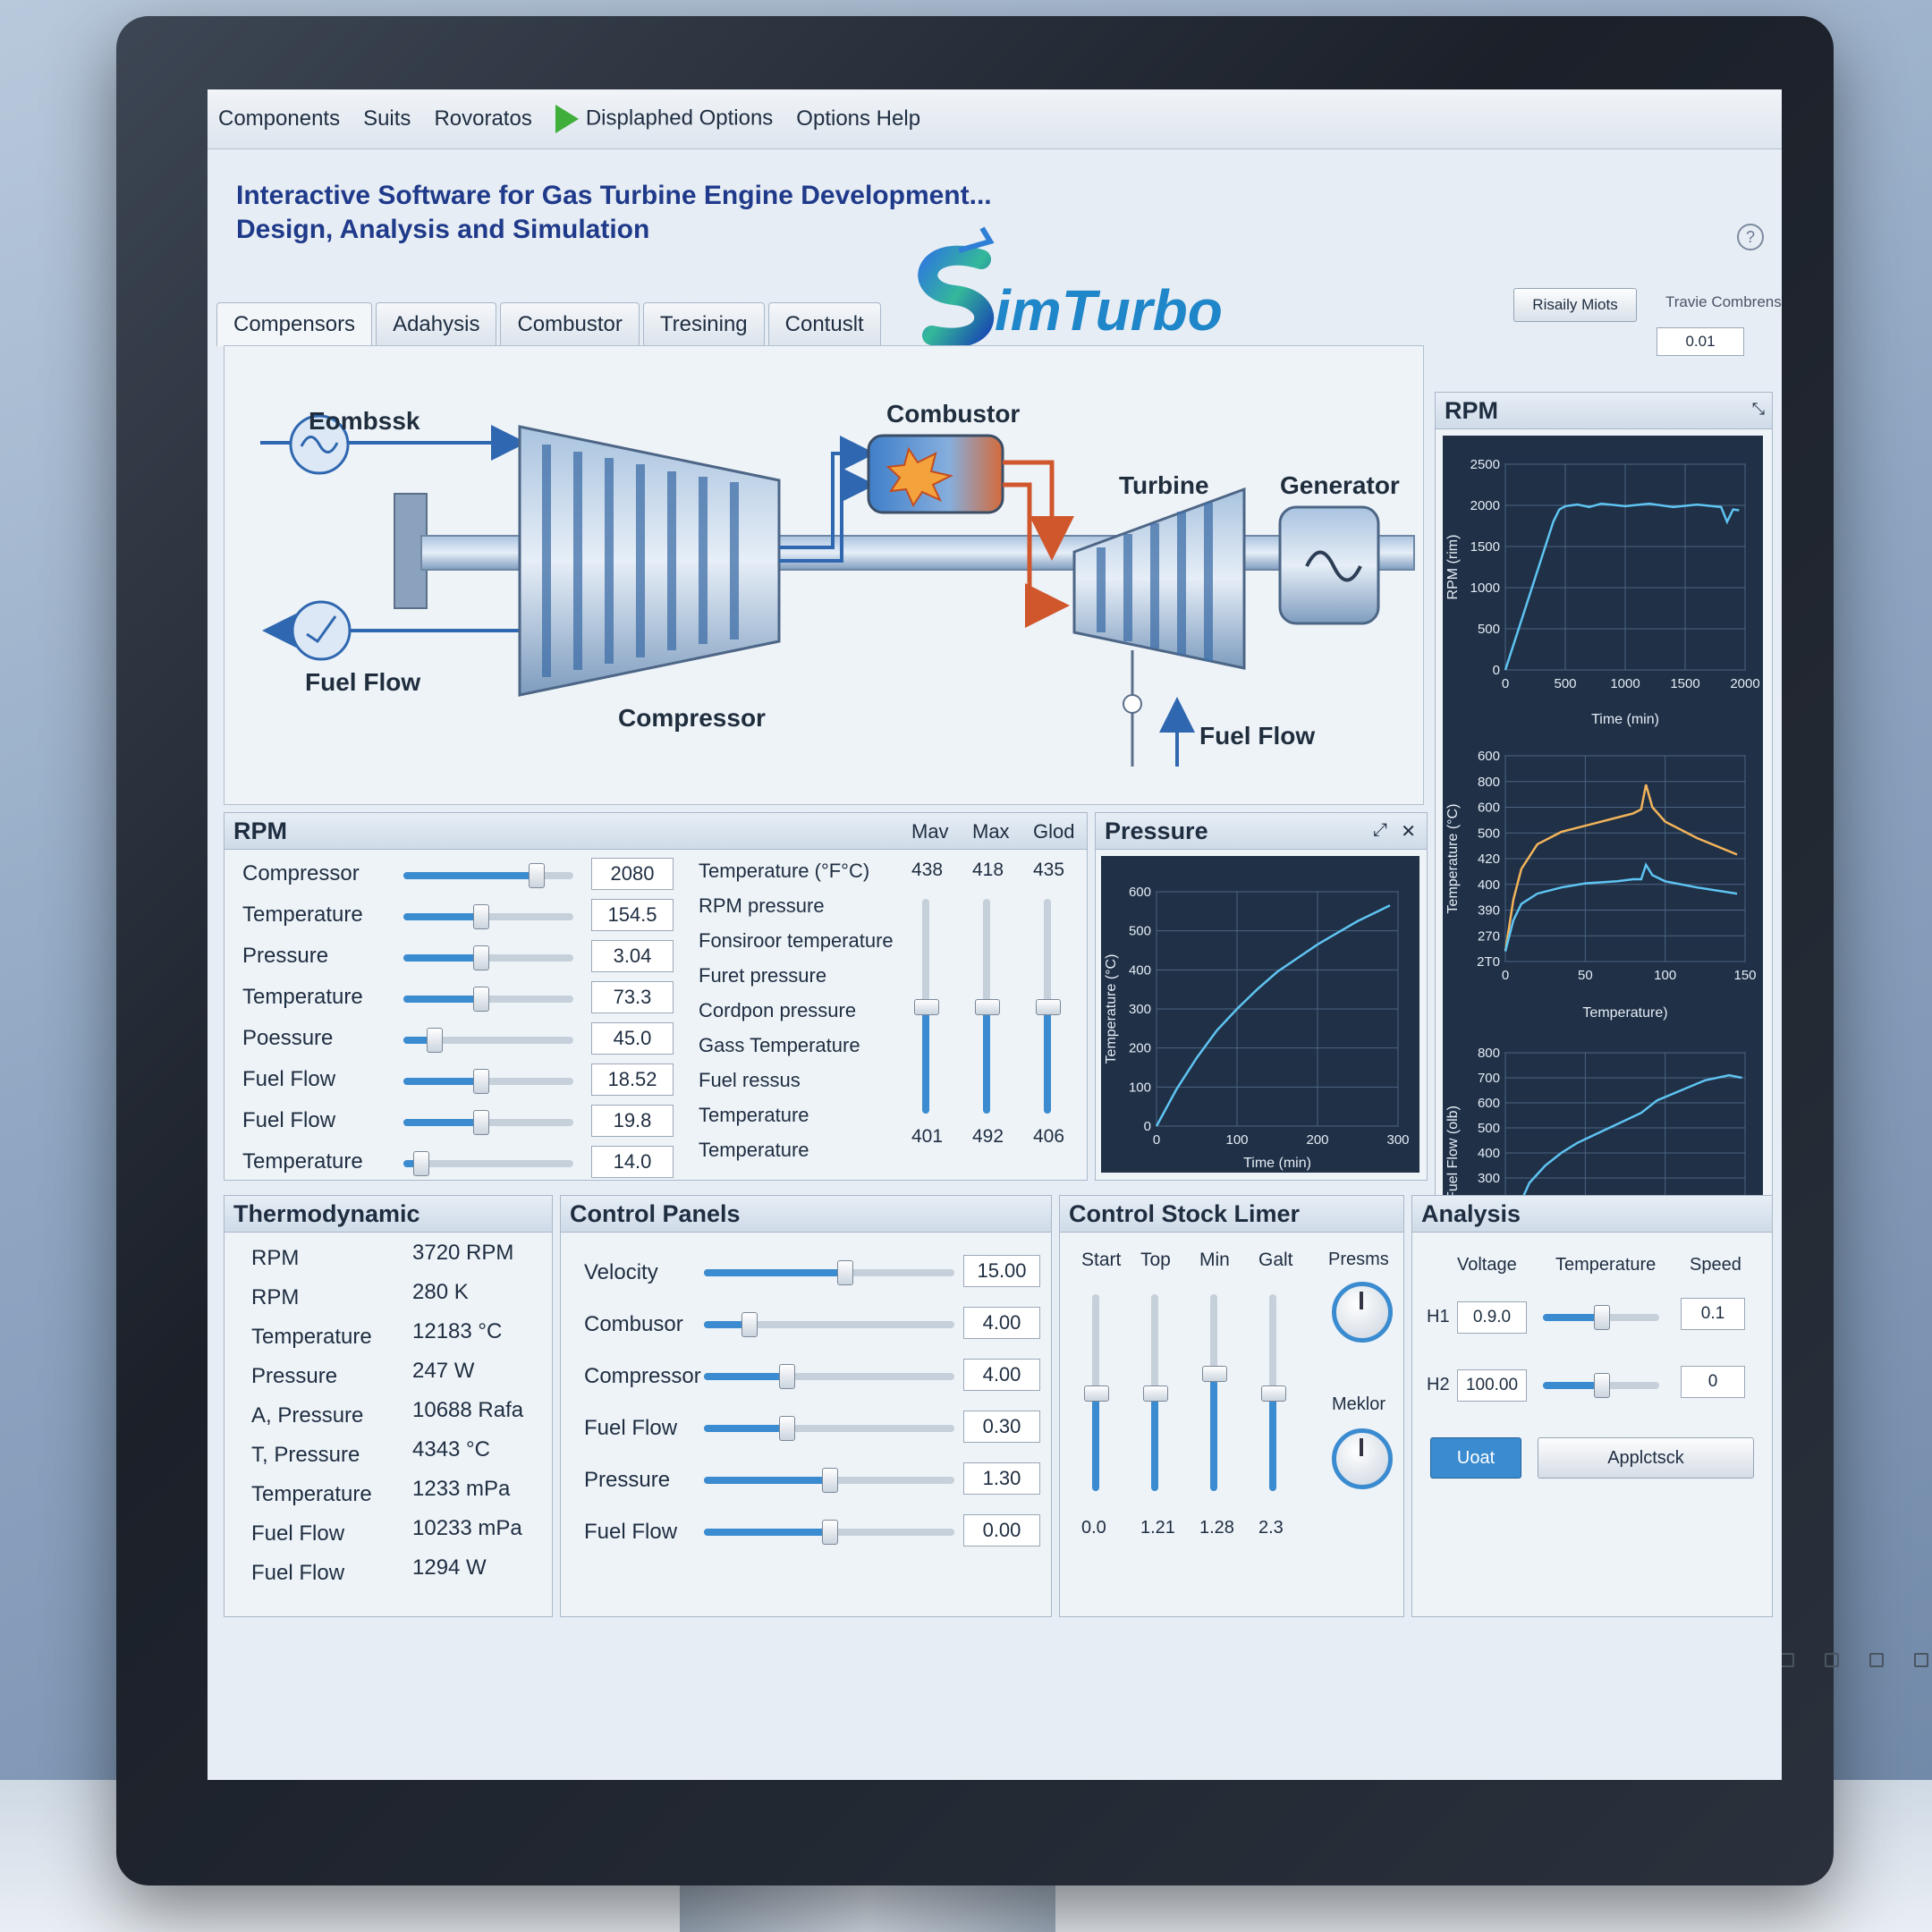 The image size is (1932, 1932). What do you see at coordinates (279, 118) in the screenshot?
I see `menu-components: Components` at bounding box center [279, 118].